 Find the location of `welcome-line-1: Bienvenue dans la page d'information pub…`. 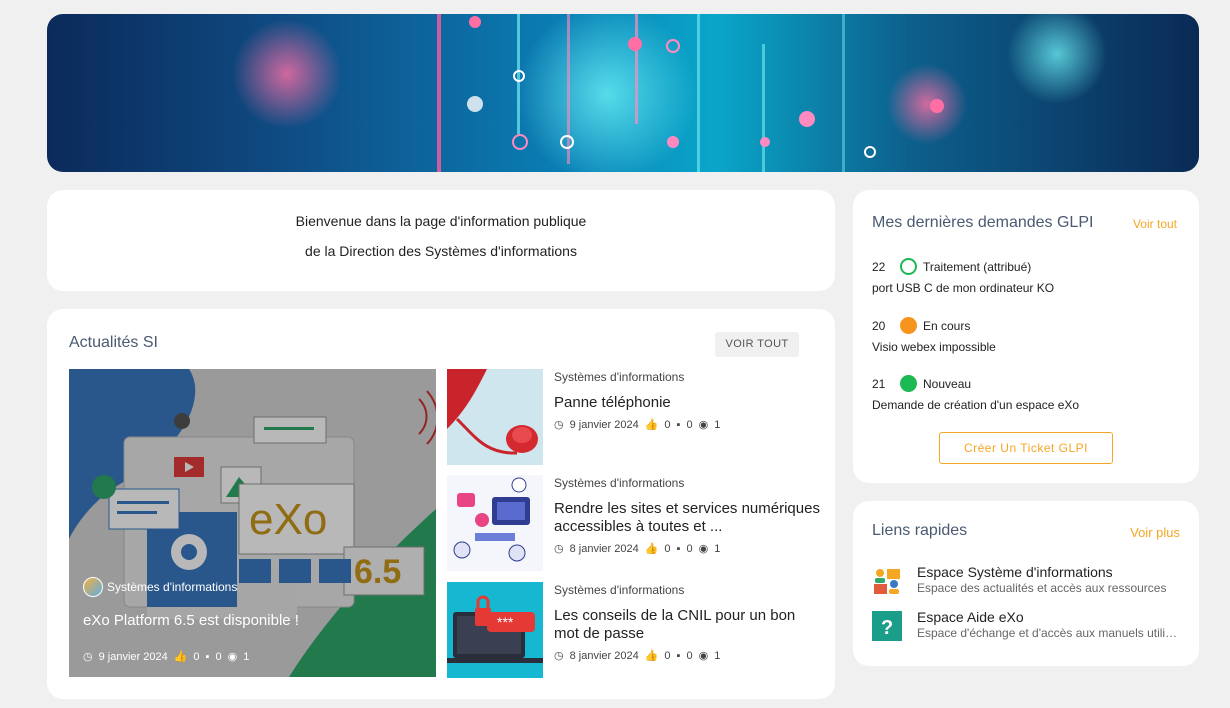

welcome-line-1: Bienvenue dans la page d'information pub… is located at coordinates (441, 221).